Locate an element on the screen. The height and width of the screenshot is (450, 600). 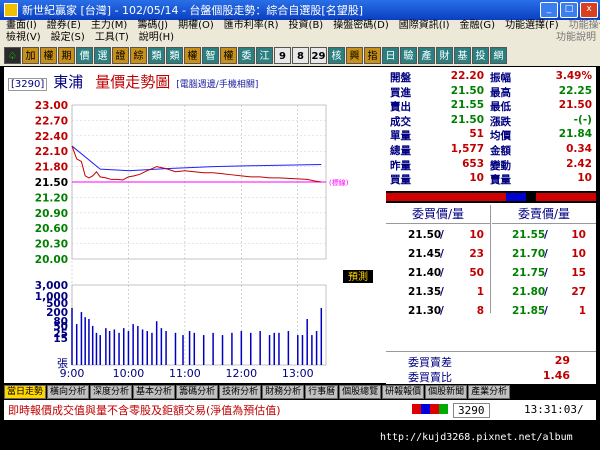
price-tick-label: 22.40 is located at coordinates (51, 137).